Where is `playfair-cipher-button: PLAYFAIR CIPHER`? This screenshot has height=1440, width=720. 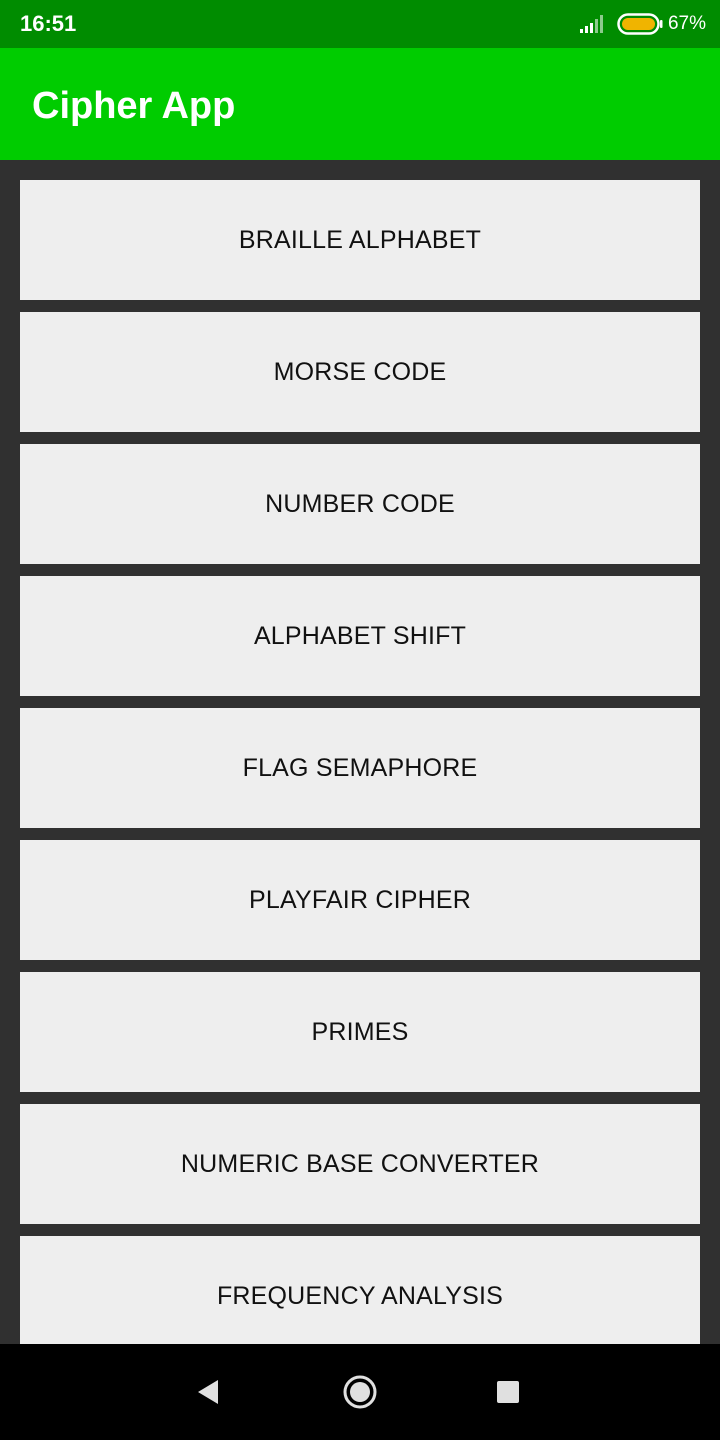
playfair-cipher-button: PLAYFAIR CIPHER is located at coordinates (360, 900).